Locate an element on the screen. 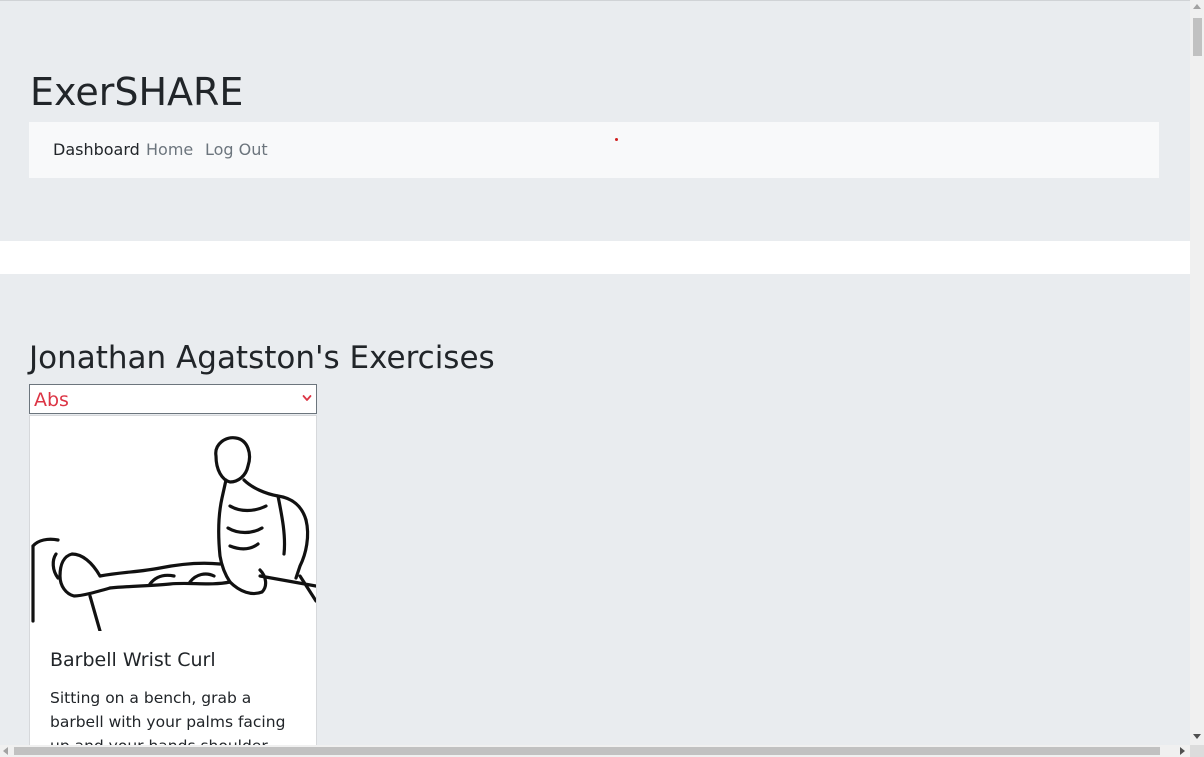  exercise-illustration is located at coordinates (173, 533).